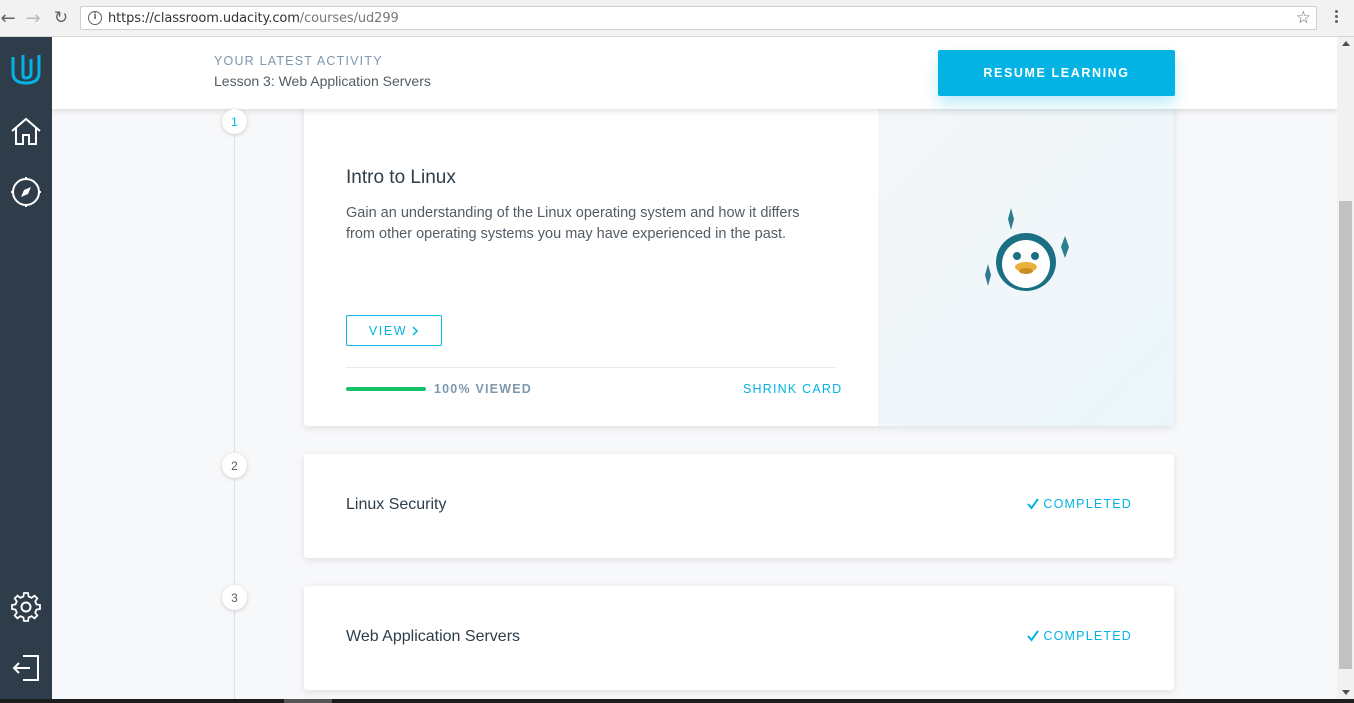  What do you see at coordinates (1056, 73) in the screenshot?
I see `resume-learning-button: RESUME LEARNING` at bounding box center [1056, 73].